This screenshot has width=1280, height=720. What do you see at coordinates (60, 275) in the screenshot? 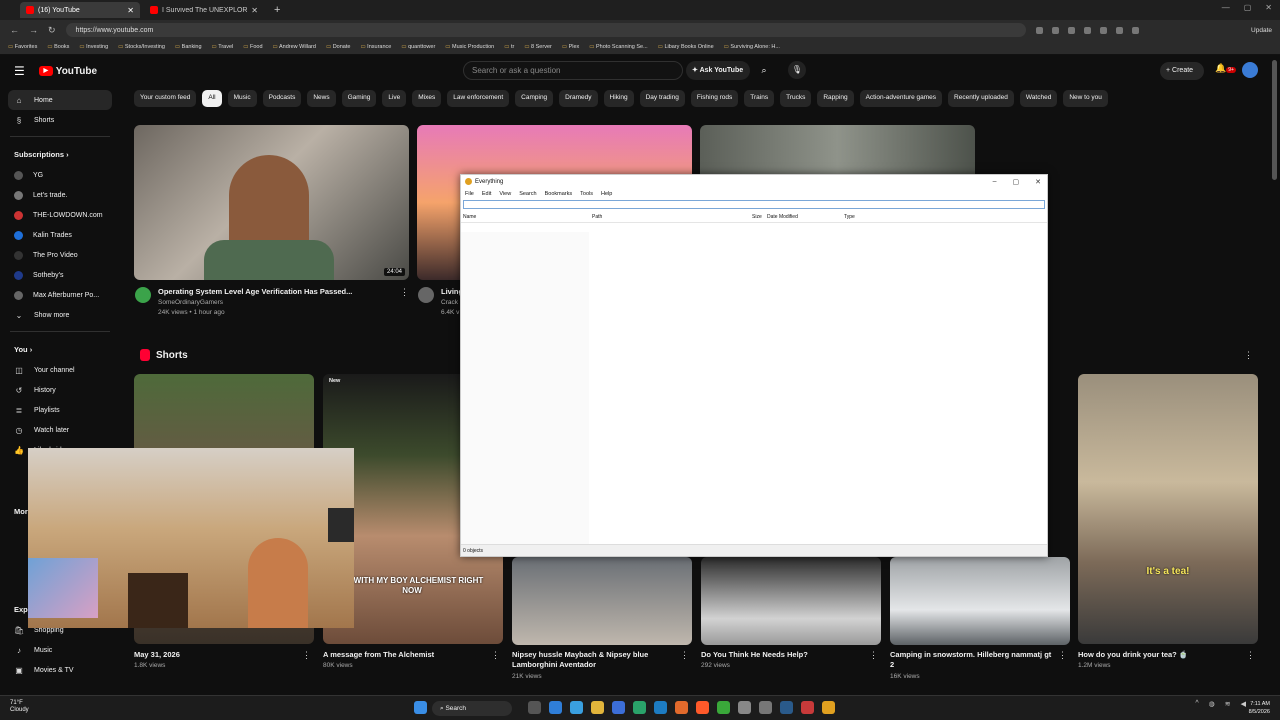
I see `sidebar-item-subscription: Sotheby's` at bounding box center [60, 275].